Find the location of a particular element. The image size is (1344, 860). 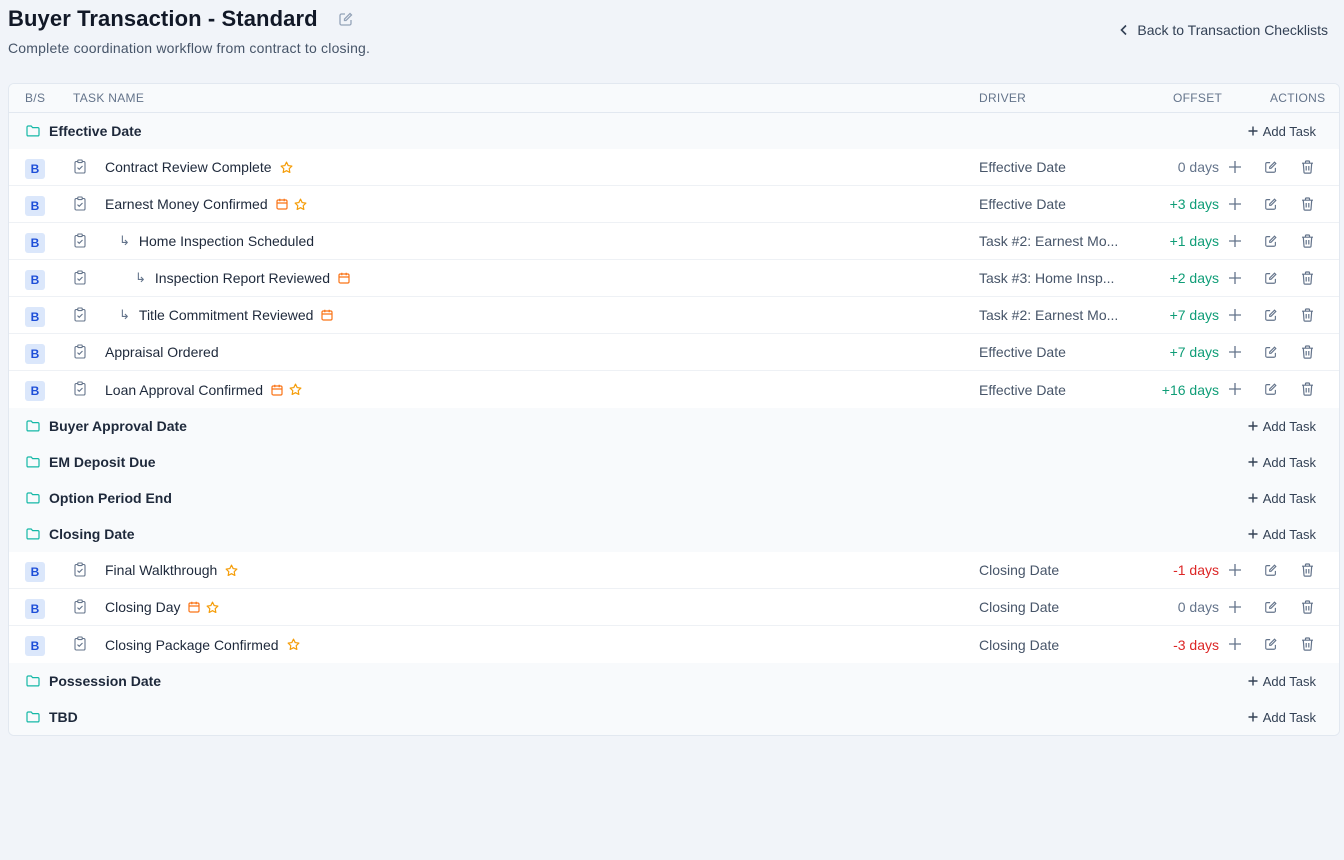

subtask-arrow-icon: ↳ is located at coordinates (124, 314).